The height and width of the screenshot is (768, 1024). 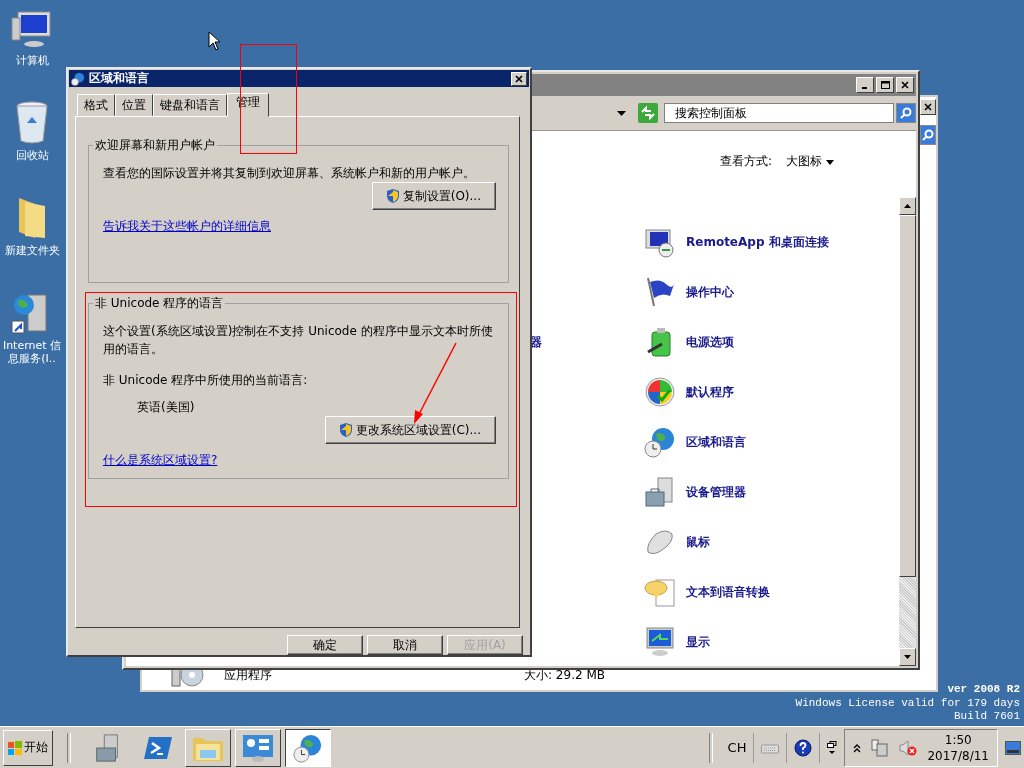 What do you see at coordinates (119, 79) in the screenshot?
I see `window-title: 区域和语言` at bounding box center [119, 79].